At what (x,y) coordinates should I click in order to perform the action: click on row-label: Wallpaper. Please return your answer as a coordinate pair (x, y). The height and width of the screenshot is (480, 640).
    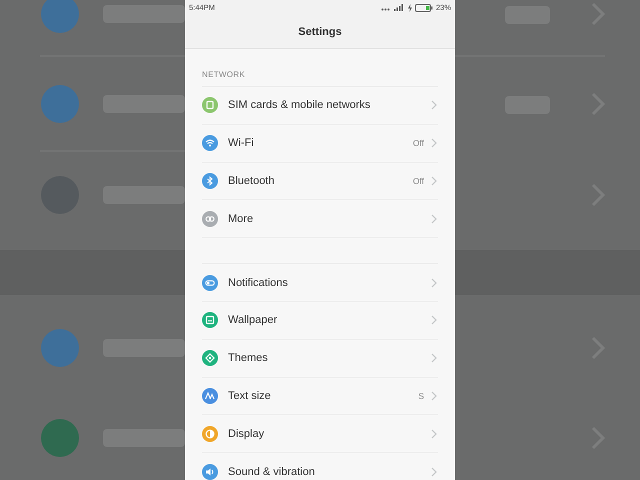
    Looking at the image, I should click on (253, 320).